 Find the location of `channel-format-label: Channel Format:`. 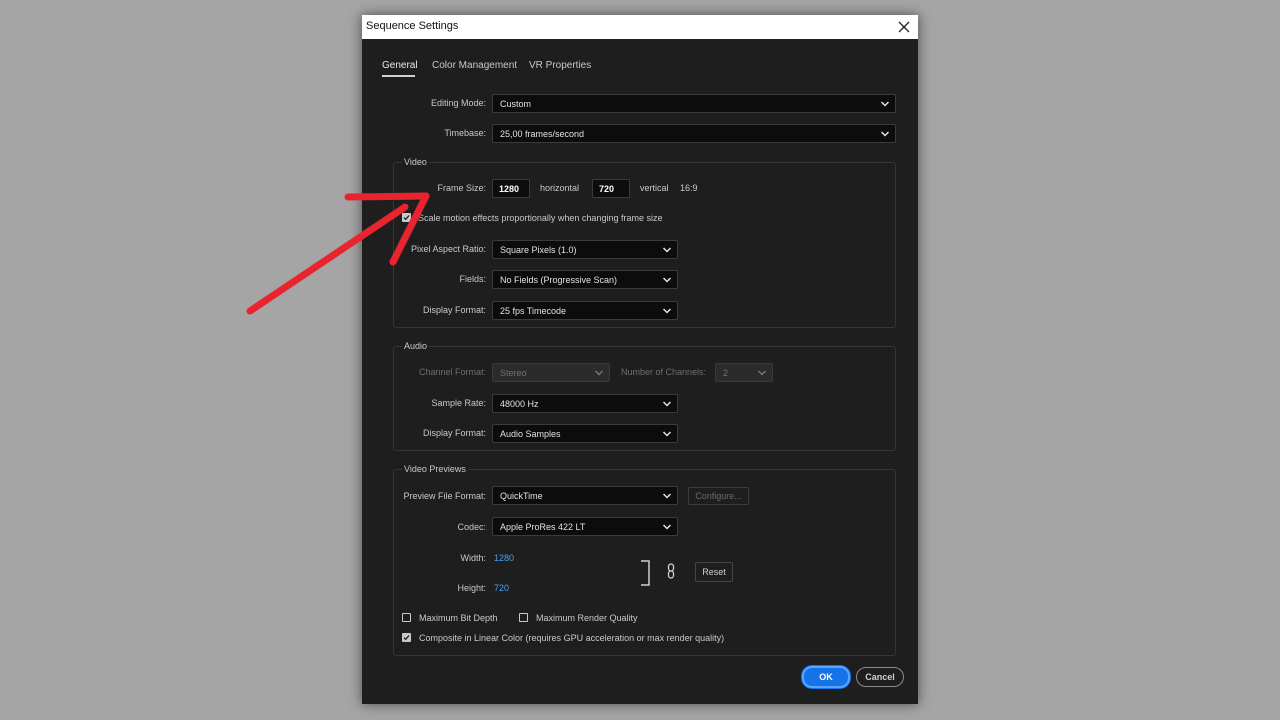

channel-format-label: Channel Format: is located at coordinates (452, 372).